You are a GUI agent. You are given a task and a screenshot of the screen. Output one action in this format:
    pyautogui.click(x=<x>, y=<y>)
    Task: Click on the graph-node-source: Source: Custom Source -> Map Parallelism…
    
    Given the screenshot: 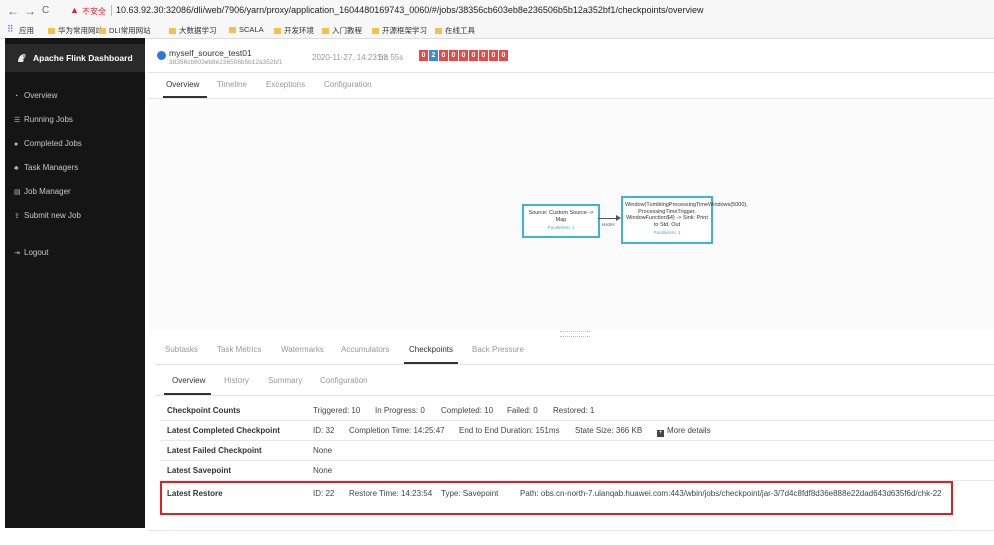 What is the action you would take?
    pyautogui.click(x=561, y=221)
    